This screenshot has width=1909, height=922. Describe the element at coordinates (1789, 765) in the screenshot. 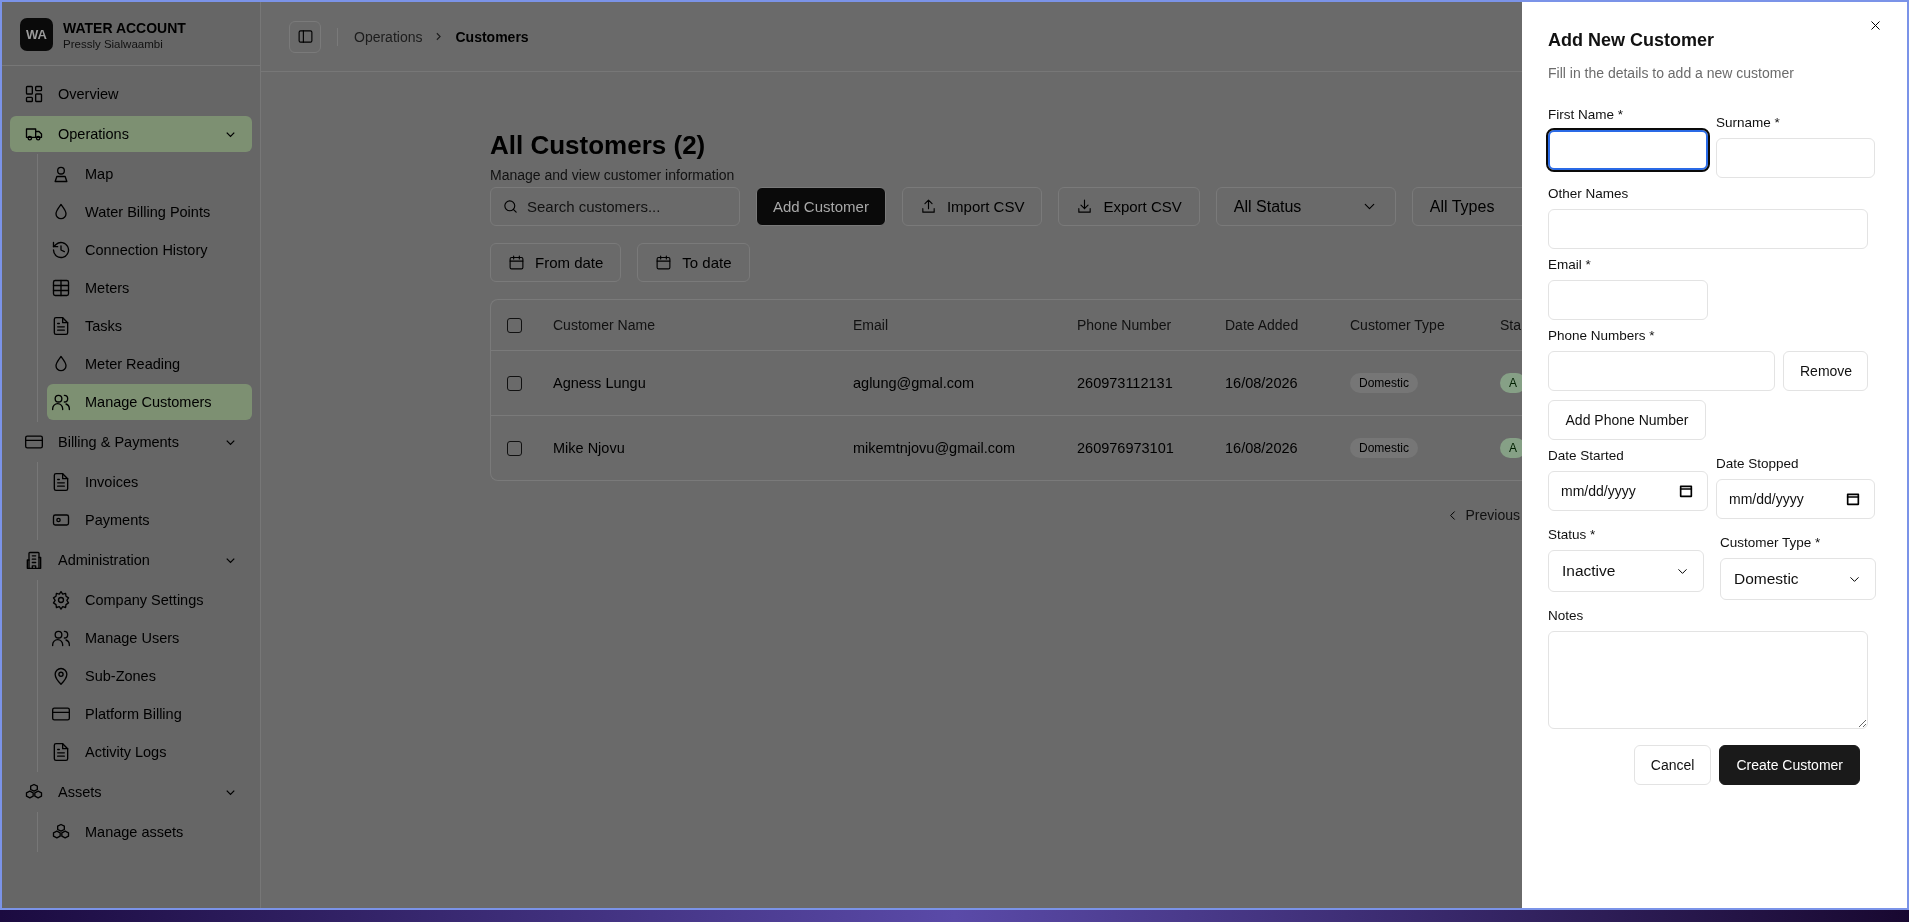

I see `create-customer-button: Create Customer` at that location.